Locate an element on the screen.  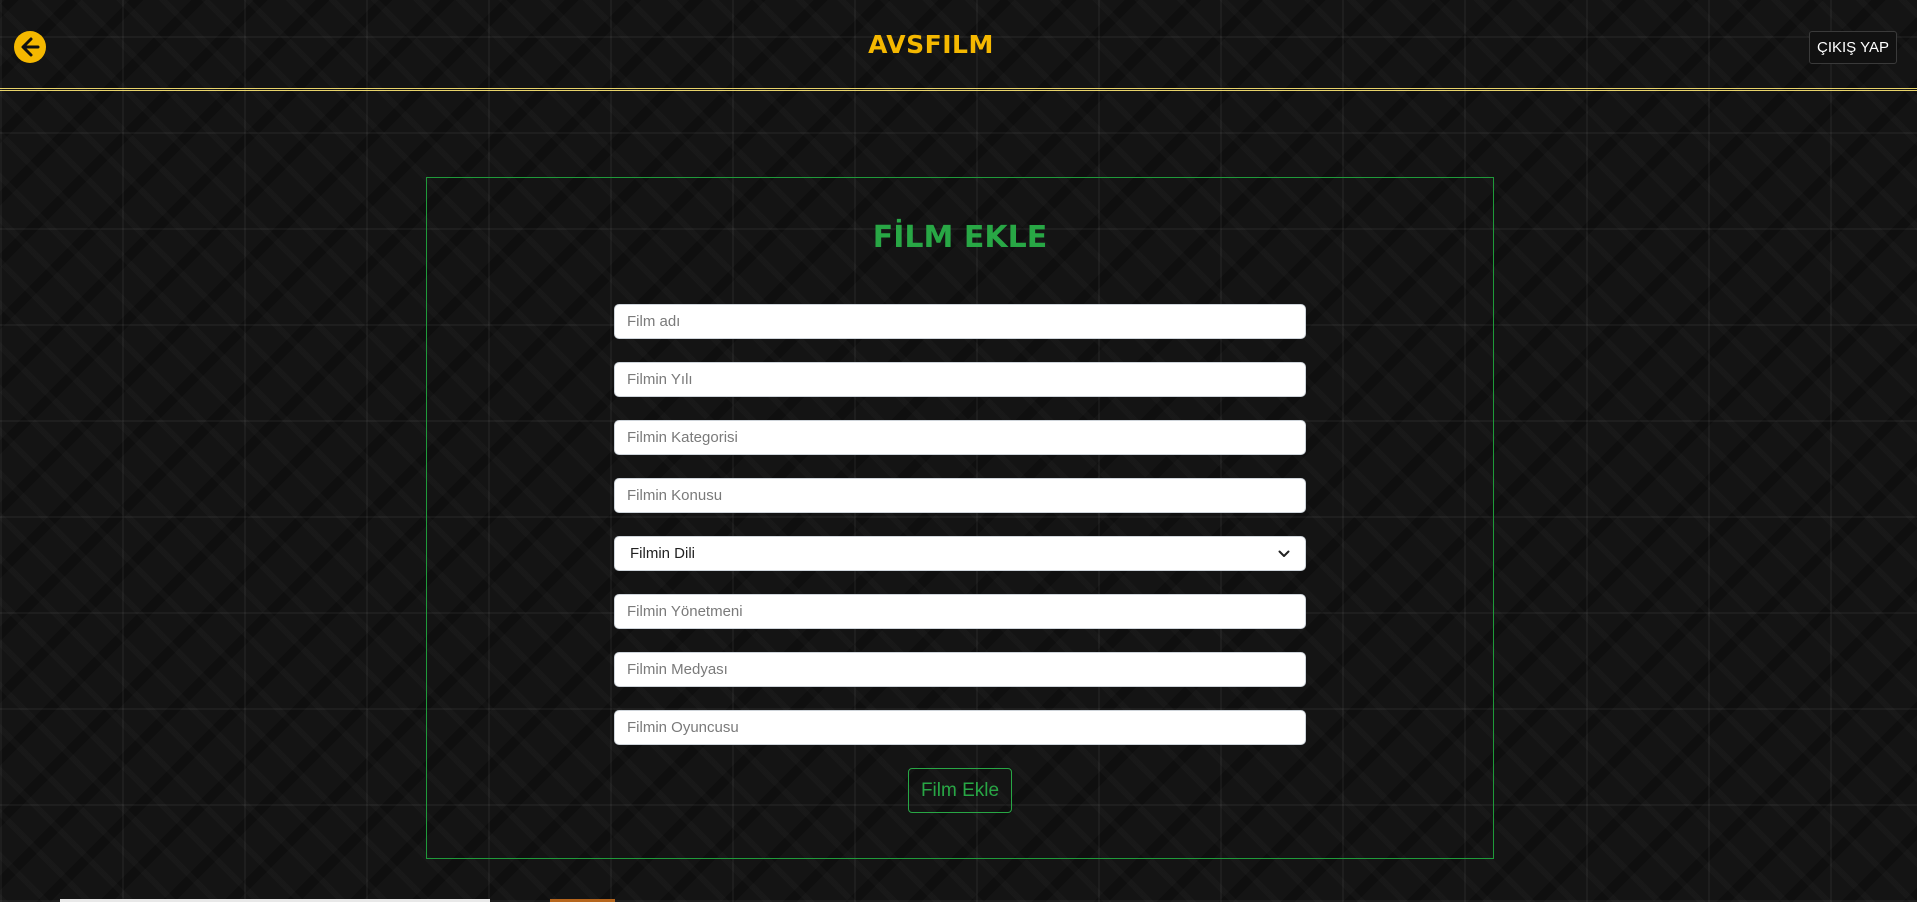
film-plot-input is located at coordinates (960, 495).